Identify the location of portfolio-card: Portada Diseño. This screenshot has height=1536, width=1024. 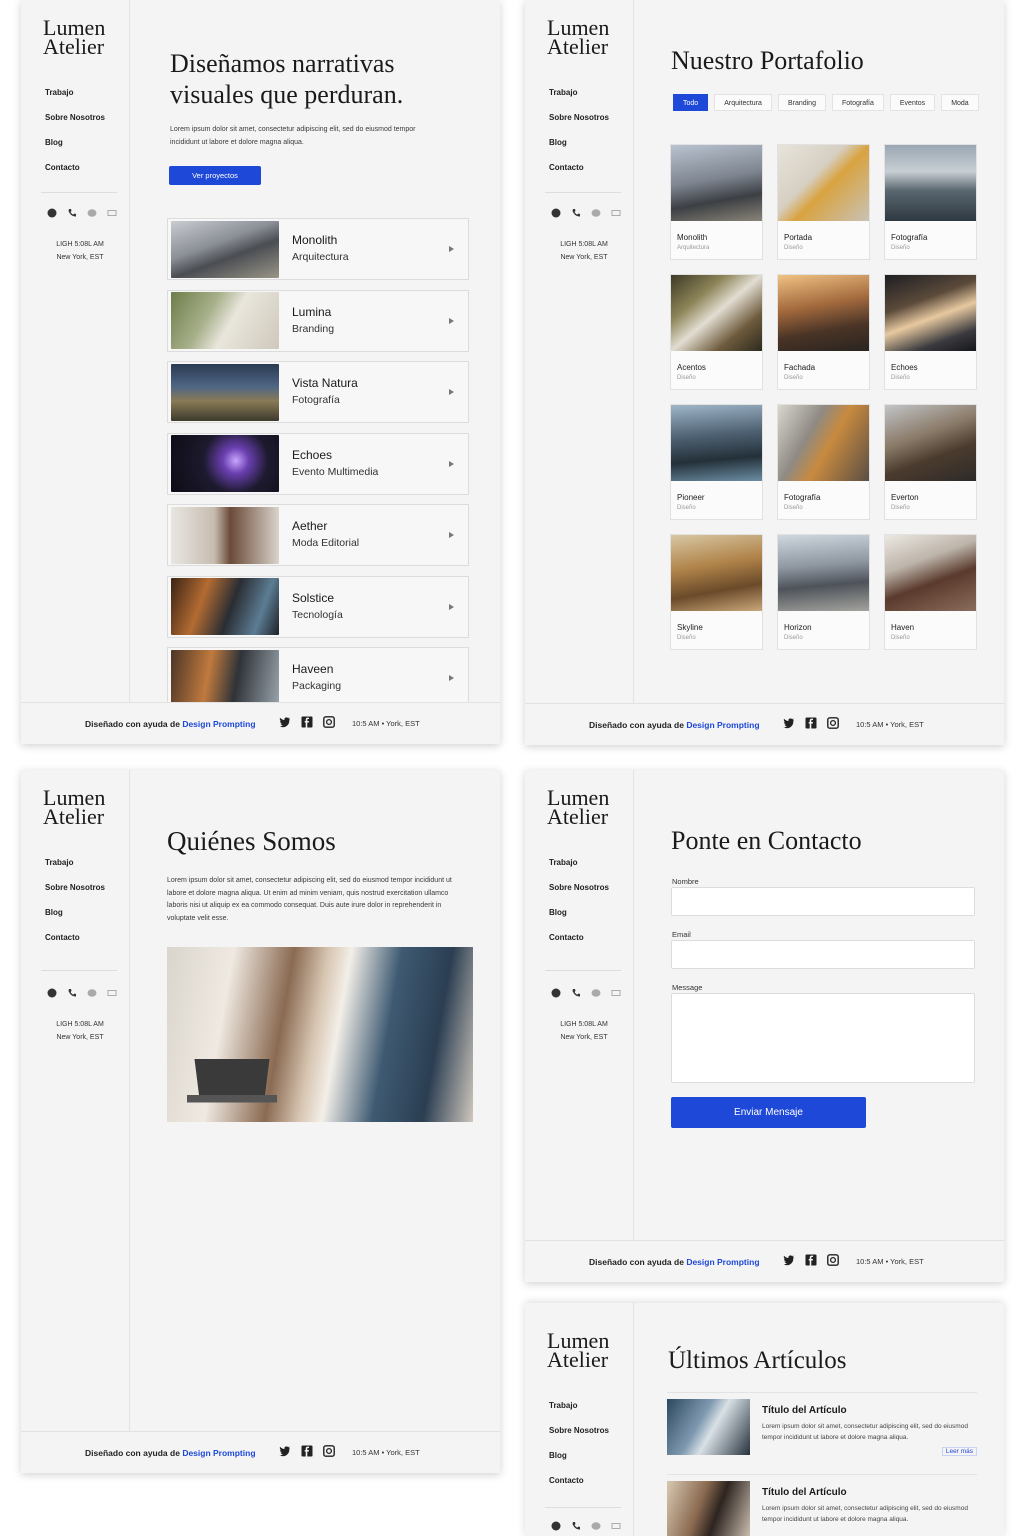
(823, 202).